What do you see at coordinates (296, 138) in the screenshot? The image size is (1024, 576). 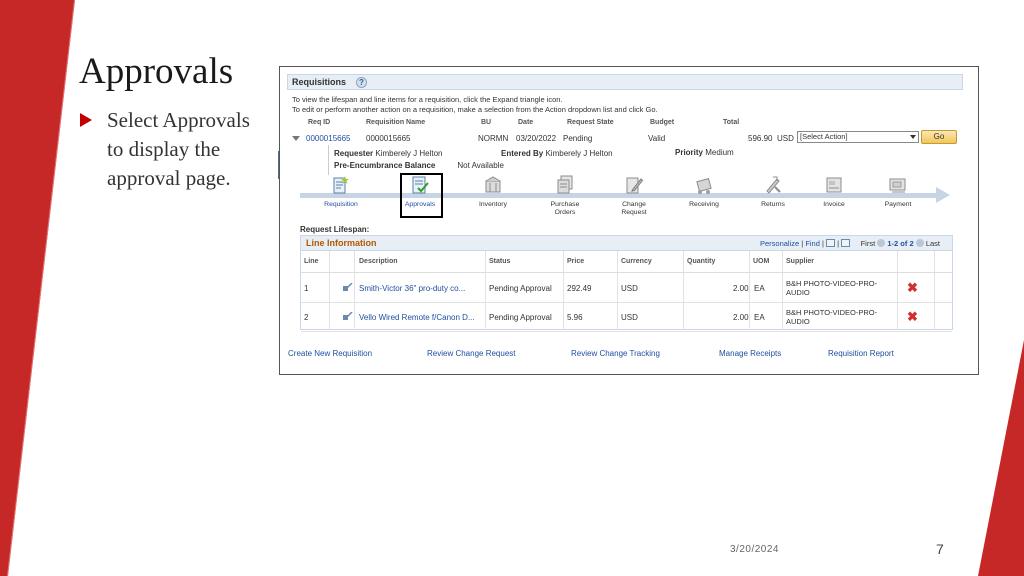 I see `expand-triangle-icon` at bounding box center [296, 138].